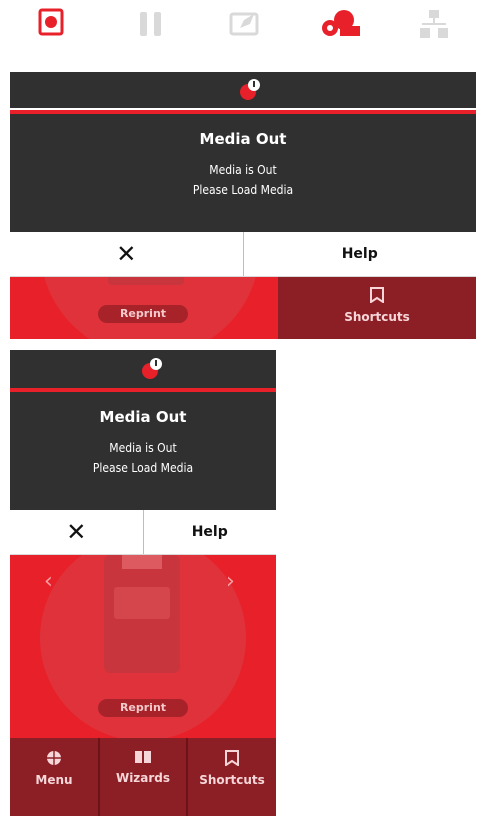 The image size is (477, 816). I want to click on globe-icon, so click(54, 759).